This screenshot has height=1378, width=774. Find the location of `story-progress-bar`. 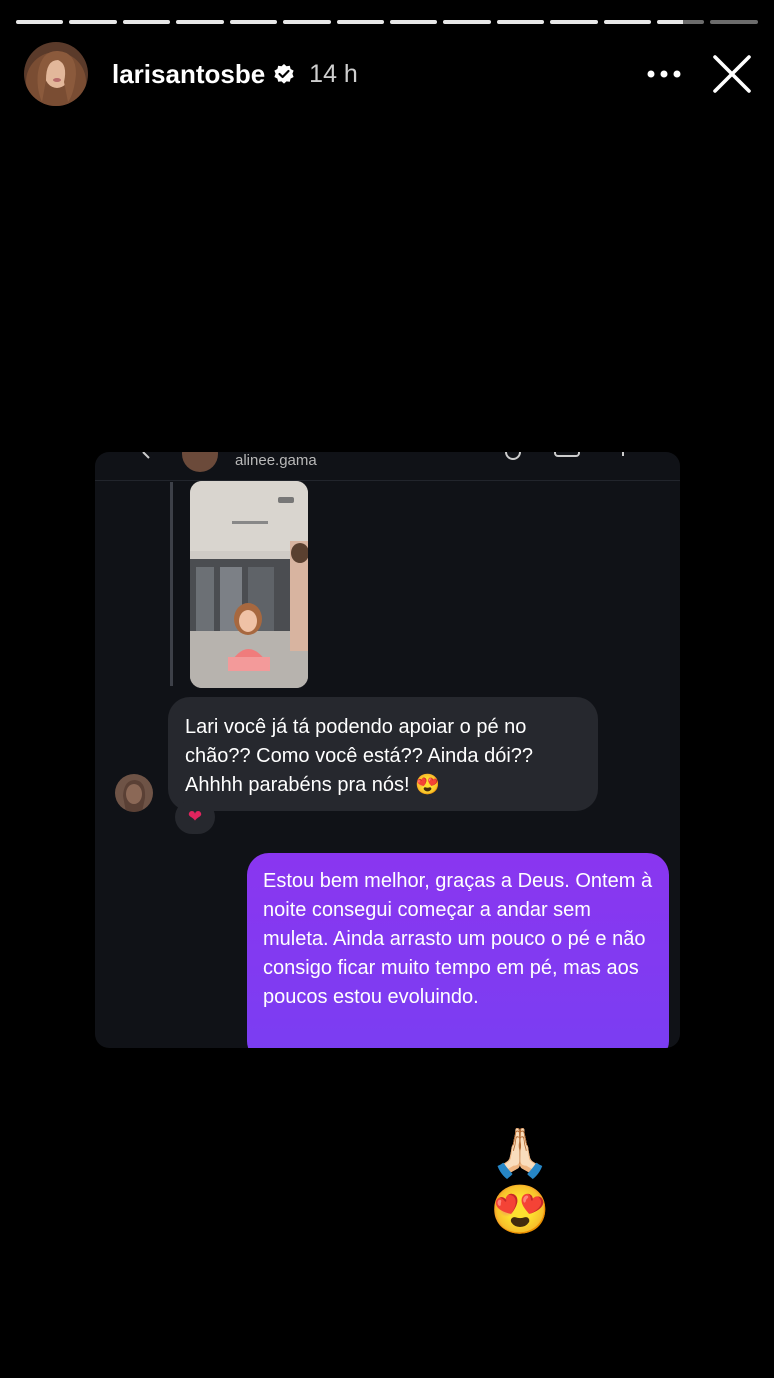

story-progress-bar is located at coordinates (387, 22).